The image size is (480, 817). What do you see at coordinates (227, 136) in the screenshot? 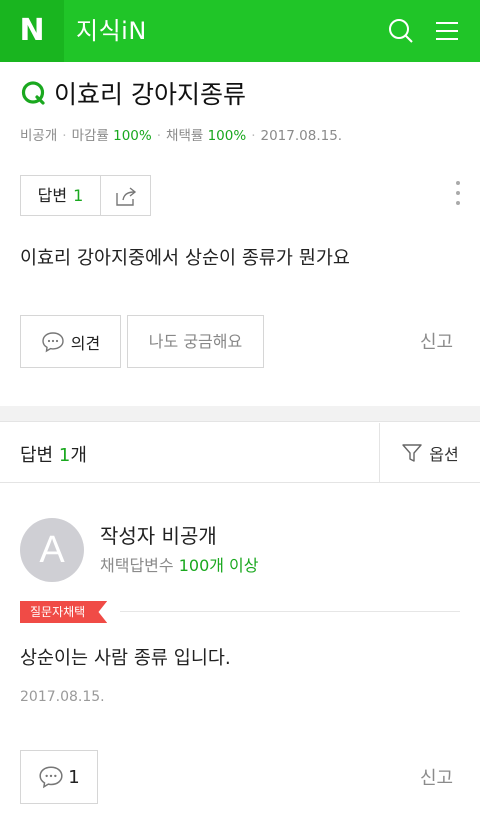
I see `adopt-rate-value: 100%` at bounding box center [227, 136].